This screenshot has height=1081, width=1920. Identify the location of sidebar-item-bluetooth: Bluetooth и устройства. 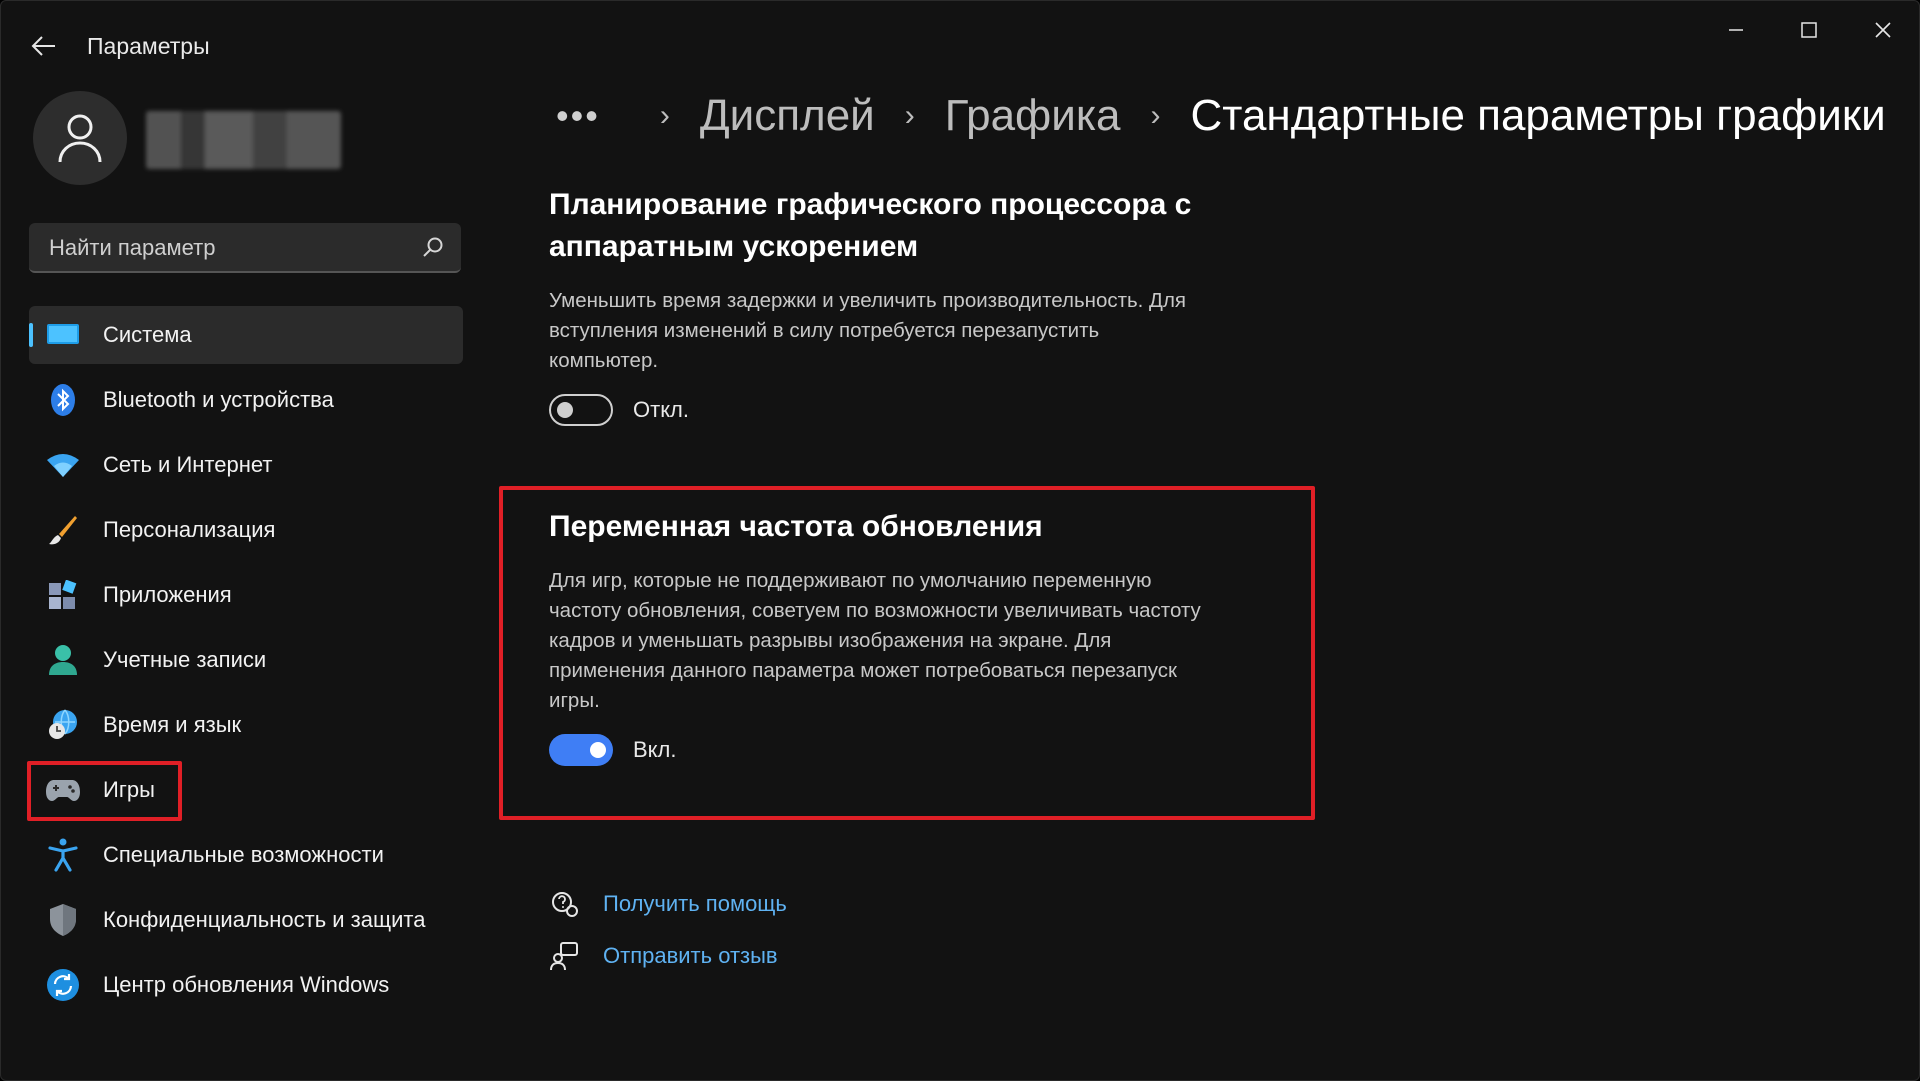
(246, 400).